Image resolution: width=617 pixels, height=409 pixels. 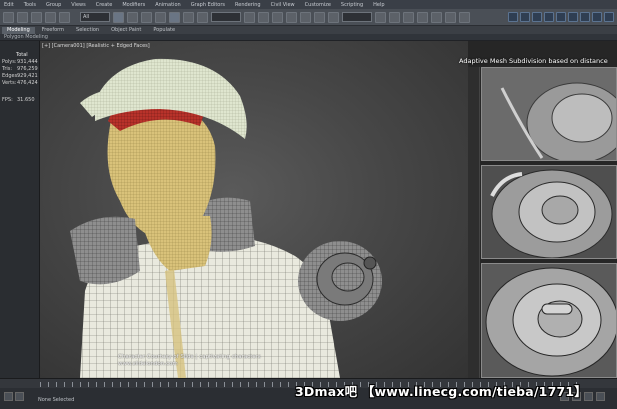 I want to click on stats-label: Verts:, so click(x=9, y=83).